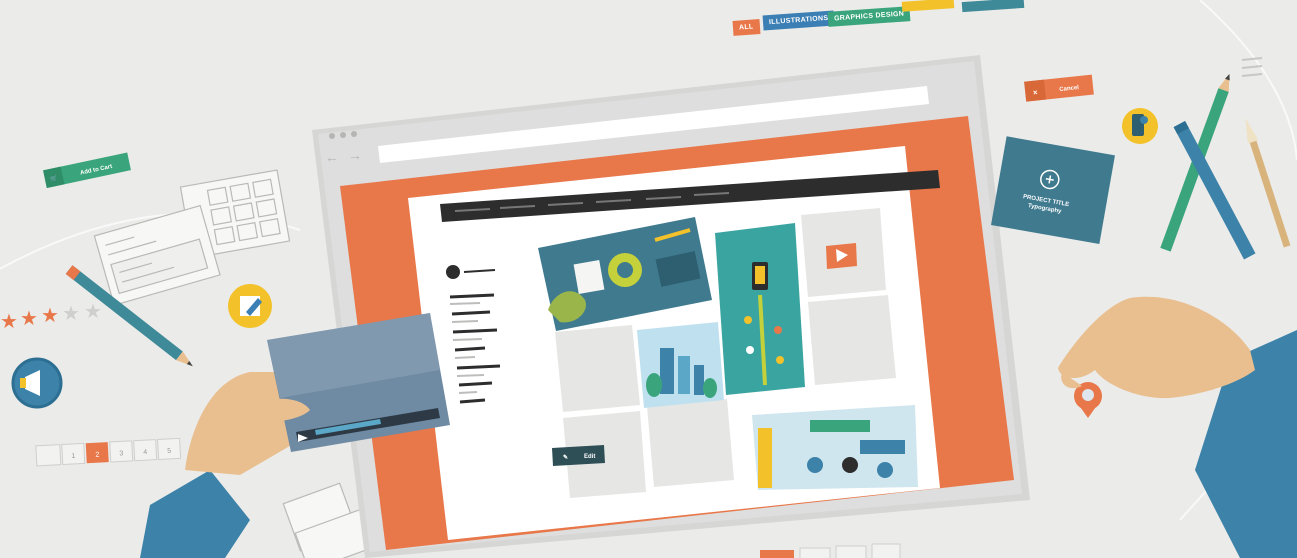 This screenshot has width=1297, height=558. I want to click on filter-tag-teal, so click(993, 6).